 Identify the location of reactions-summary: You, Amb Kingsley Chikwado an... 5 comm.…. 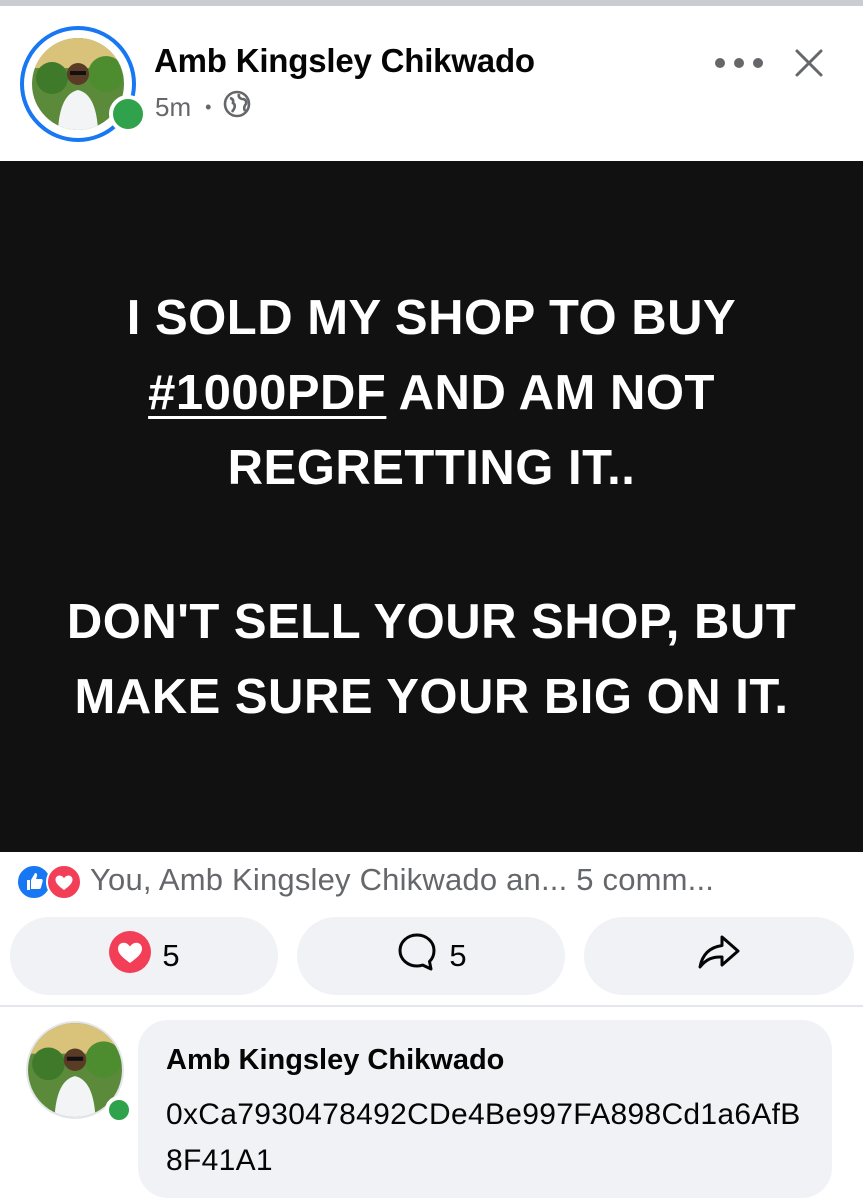
(365, 881).